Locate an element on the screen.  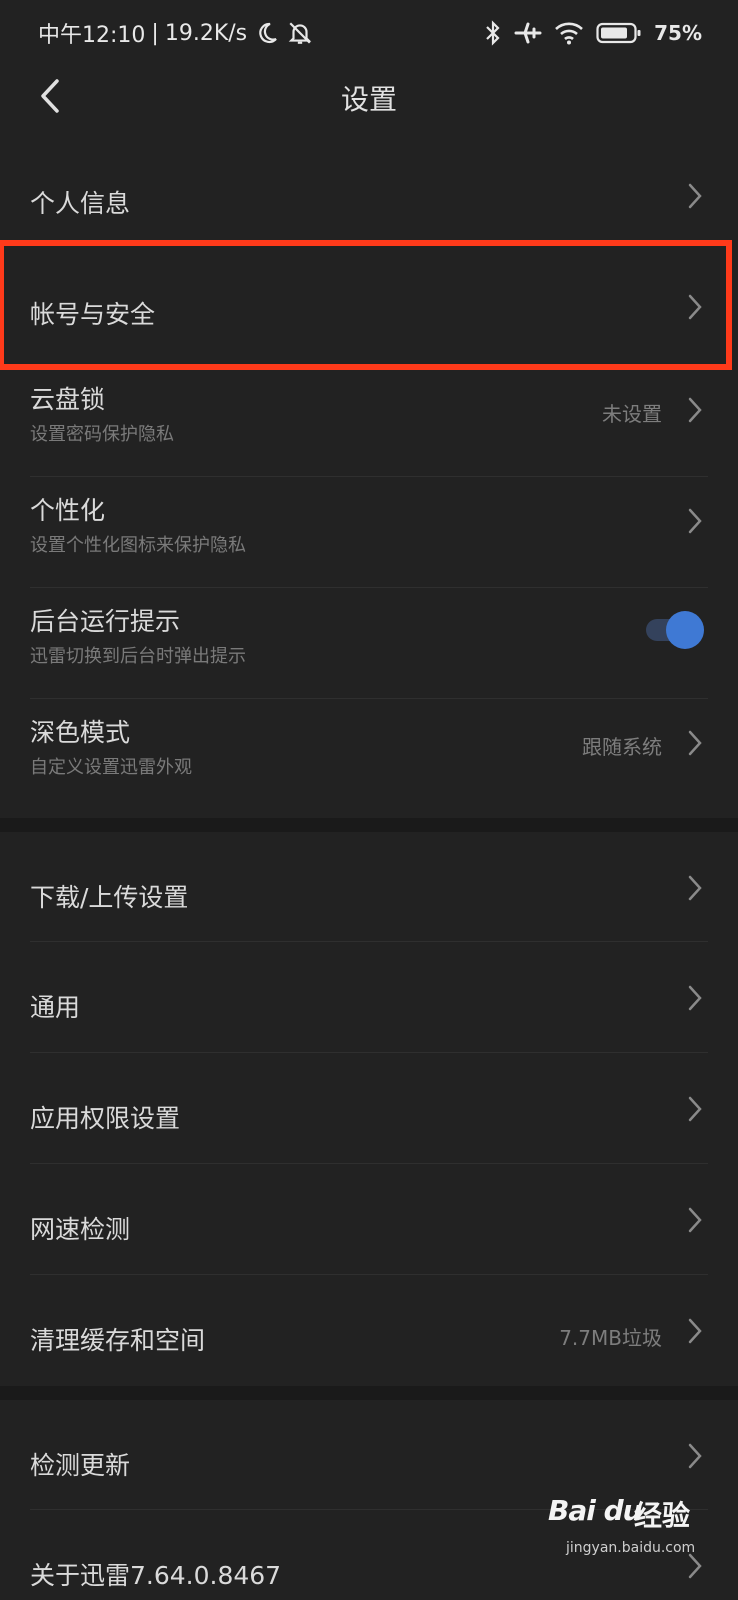
dark-mode-item: 深色模式 自定义设置迅雷外观 跟随系统 is located at coordinates (369, 758).